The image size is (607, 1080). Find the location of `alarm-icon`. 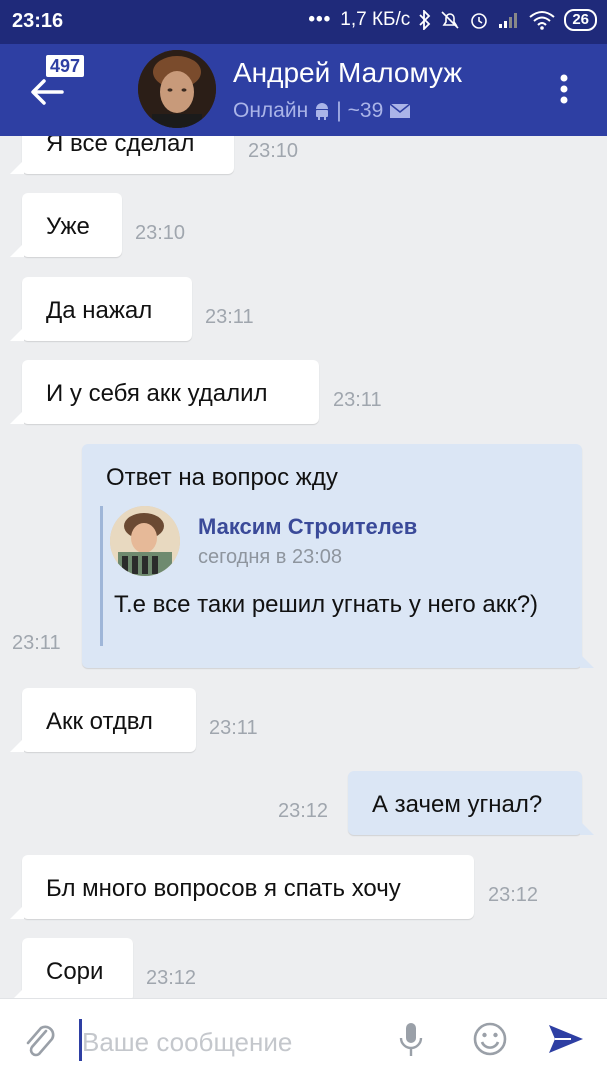

alarm-icon is located at coordinates (479, 21).